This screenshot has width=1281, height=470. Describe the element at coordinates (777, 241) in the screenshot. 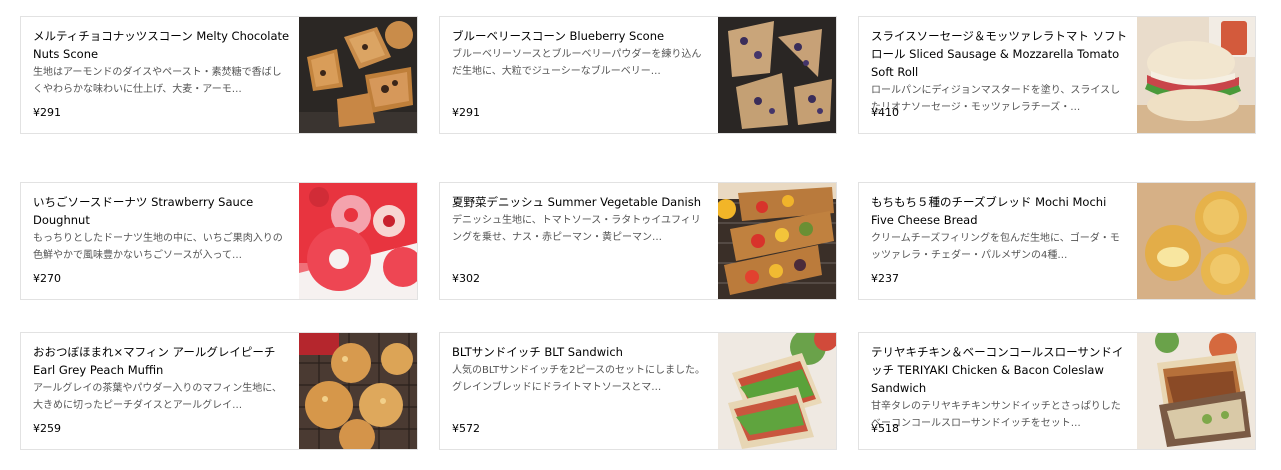

I see `danish-image` at that location.